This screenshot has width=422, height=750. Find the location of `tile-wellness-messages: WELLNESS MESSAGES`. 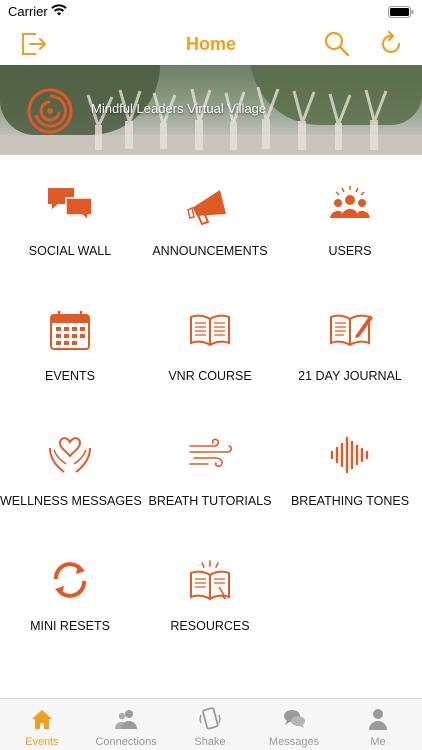

tile-wellness-messages: WELLNESS MESSAGES is located at coordinates (71, 465).